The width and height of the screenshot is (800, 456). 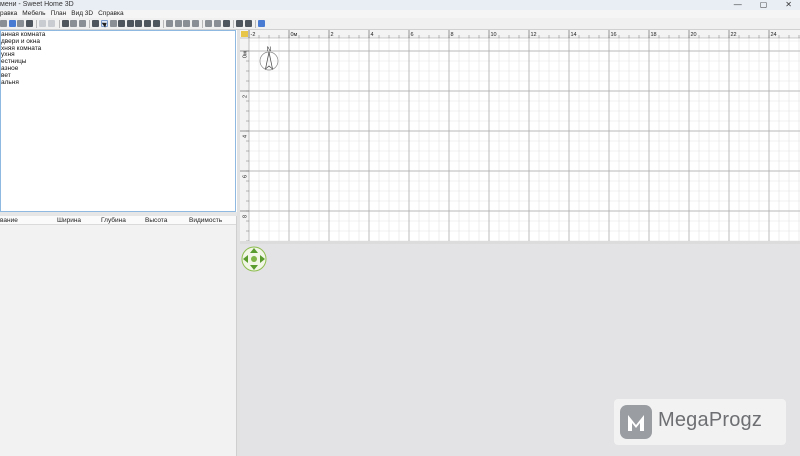 What do you see at coordinates (654, 35) in the screenshot?
I see `top-ruler-label: 18` at bounding box center [654, 35].